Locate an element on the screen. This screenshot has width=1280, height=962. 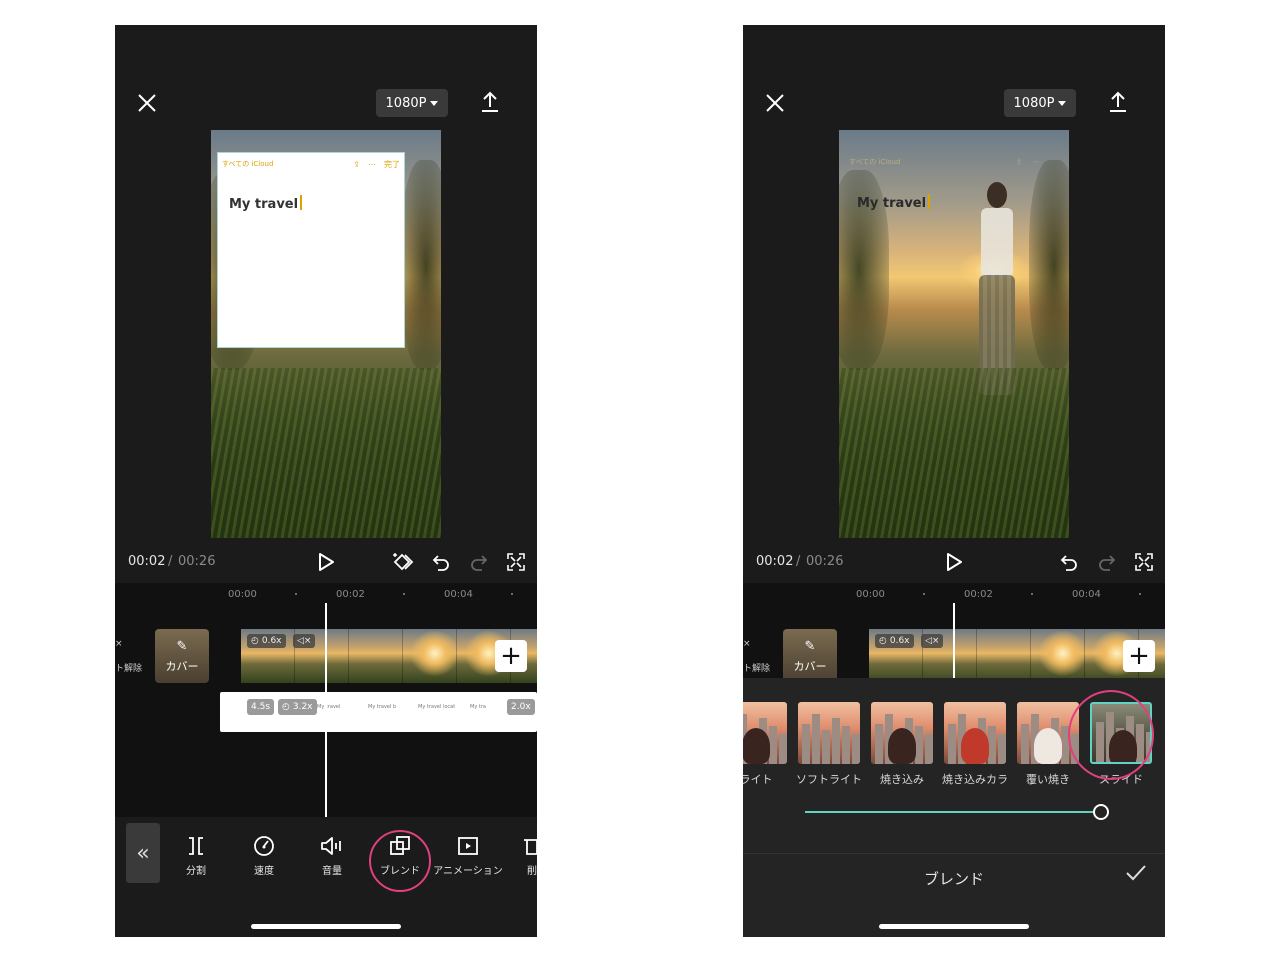
fullscreen-icon is located at coordinates (1144, 562).